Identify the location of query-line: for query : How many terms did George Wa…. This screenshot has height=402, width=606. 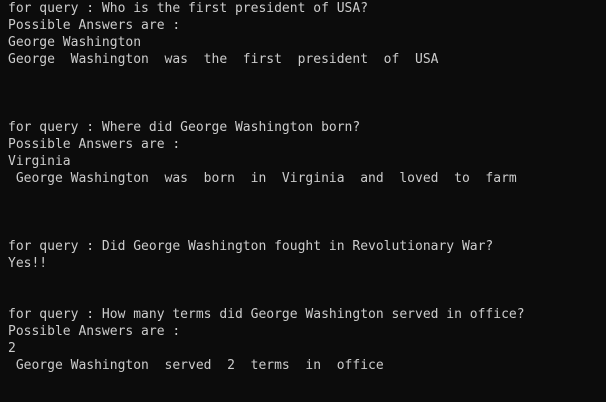
(266, 314).